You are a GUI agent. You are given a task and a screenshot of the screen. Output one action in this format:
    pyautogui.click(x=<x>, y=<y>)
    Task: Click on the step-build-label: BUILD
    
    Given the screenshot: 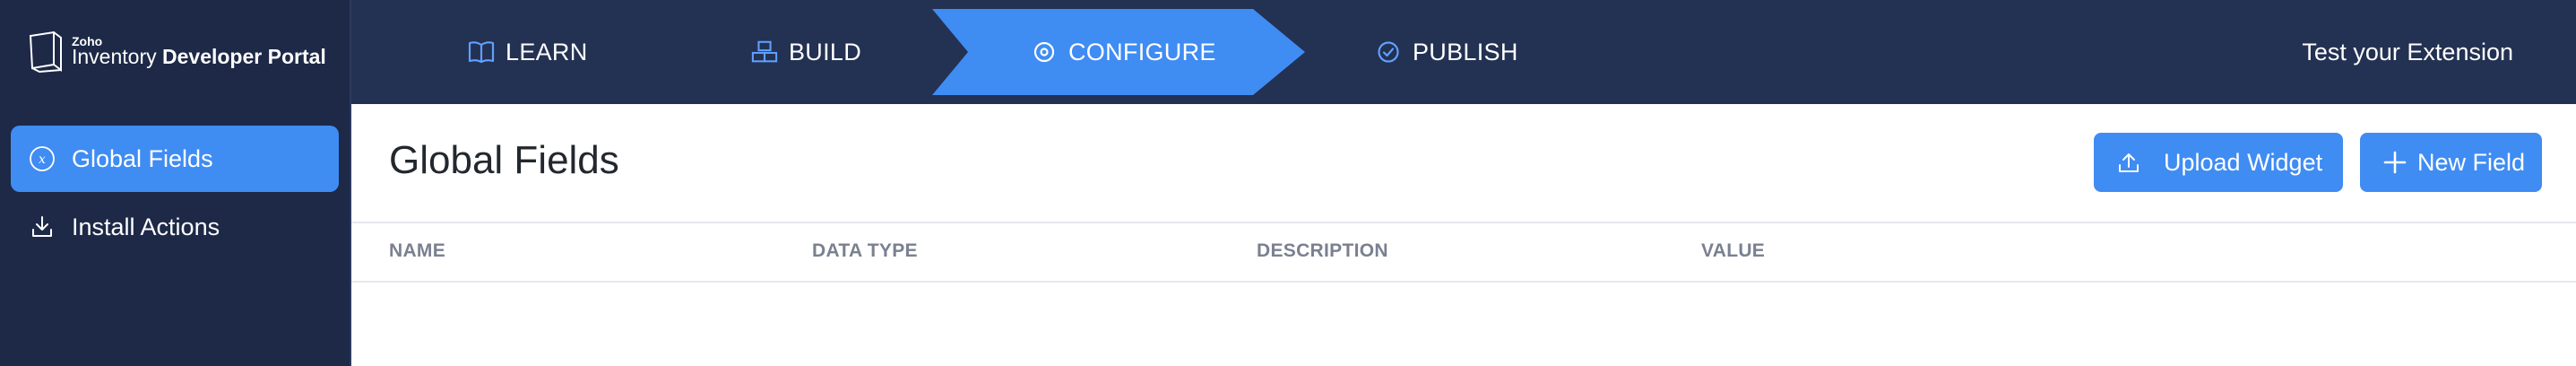 What is the action you would take?
    pyautogui.click(x=825, y=51)
    